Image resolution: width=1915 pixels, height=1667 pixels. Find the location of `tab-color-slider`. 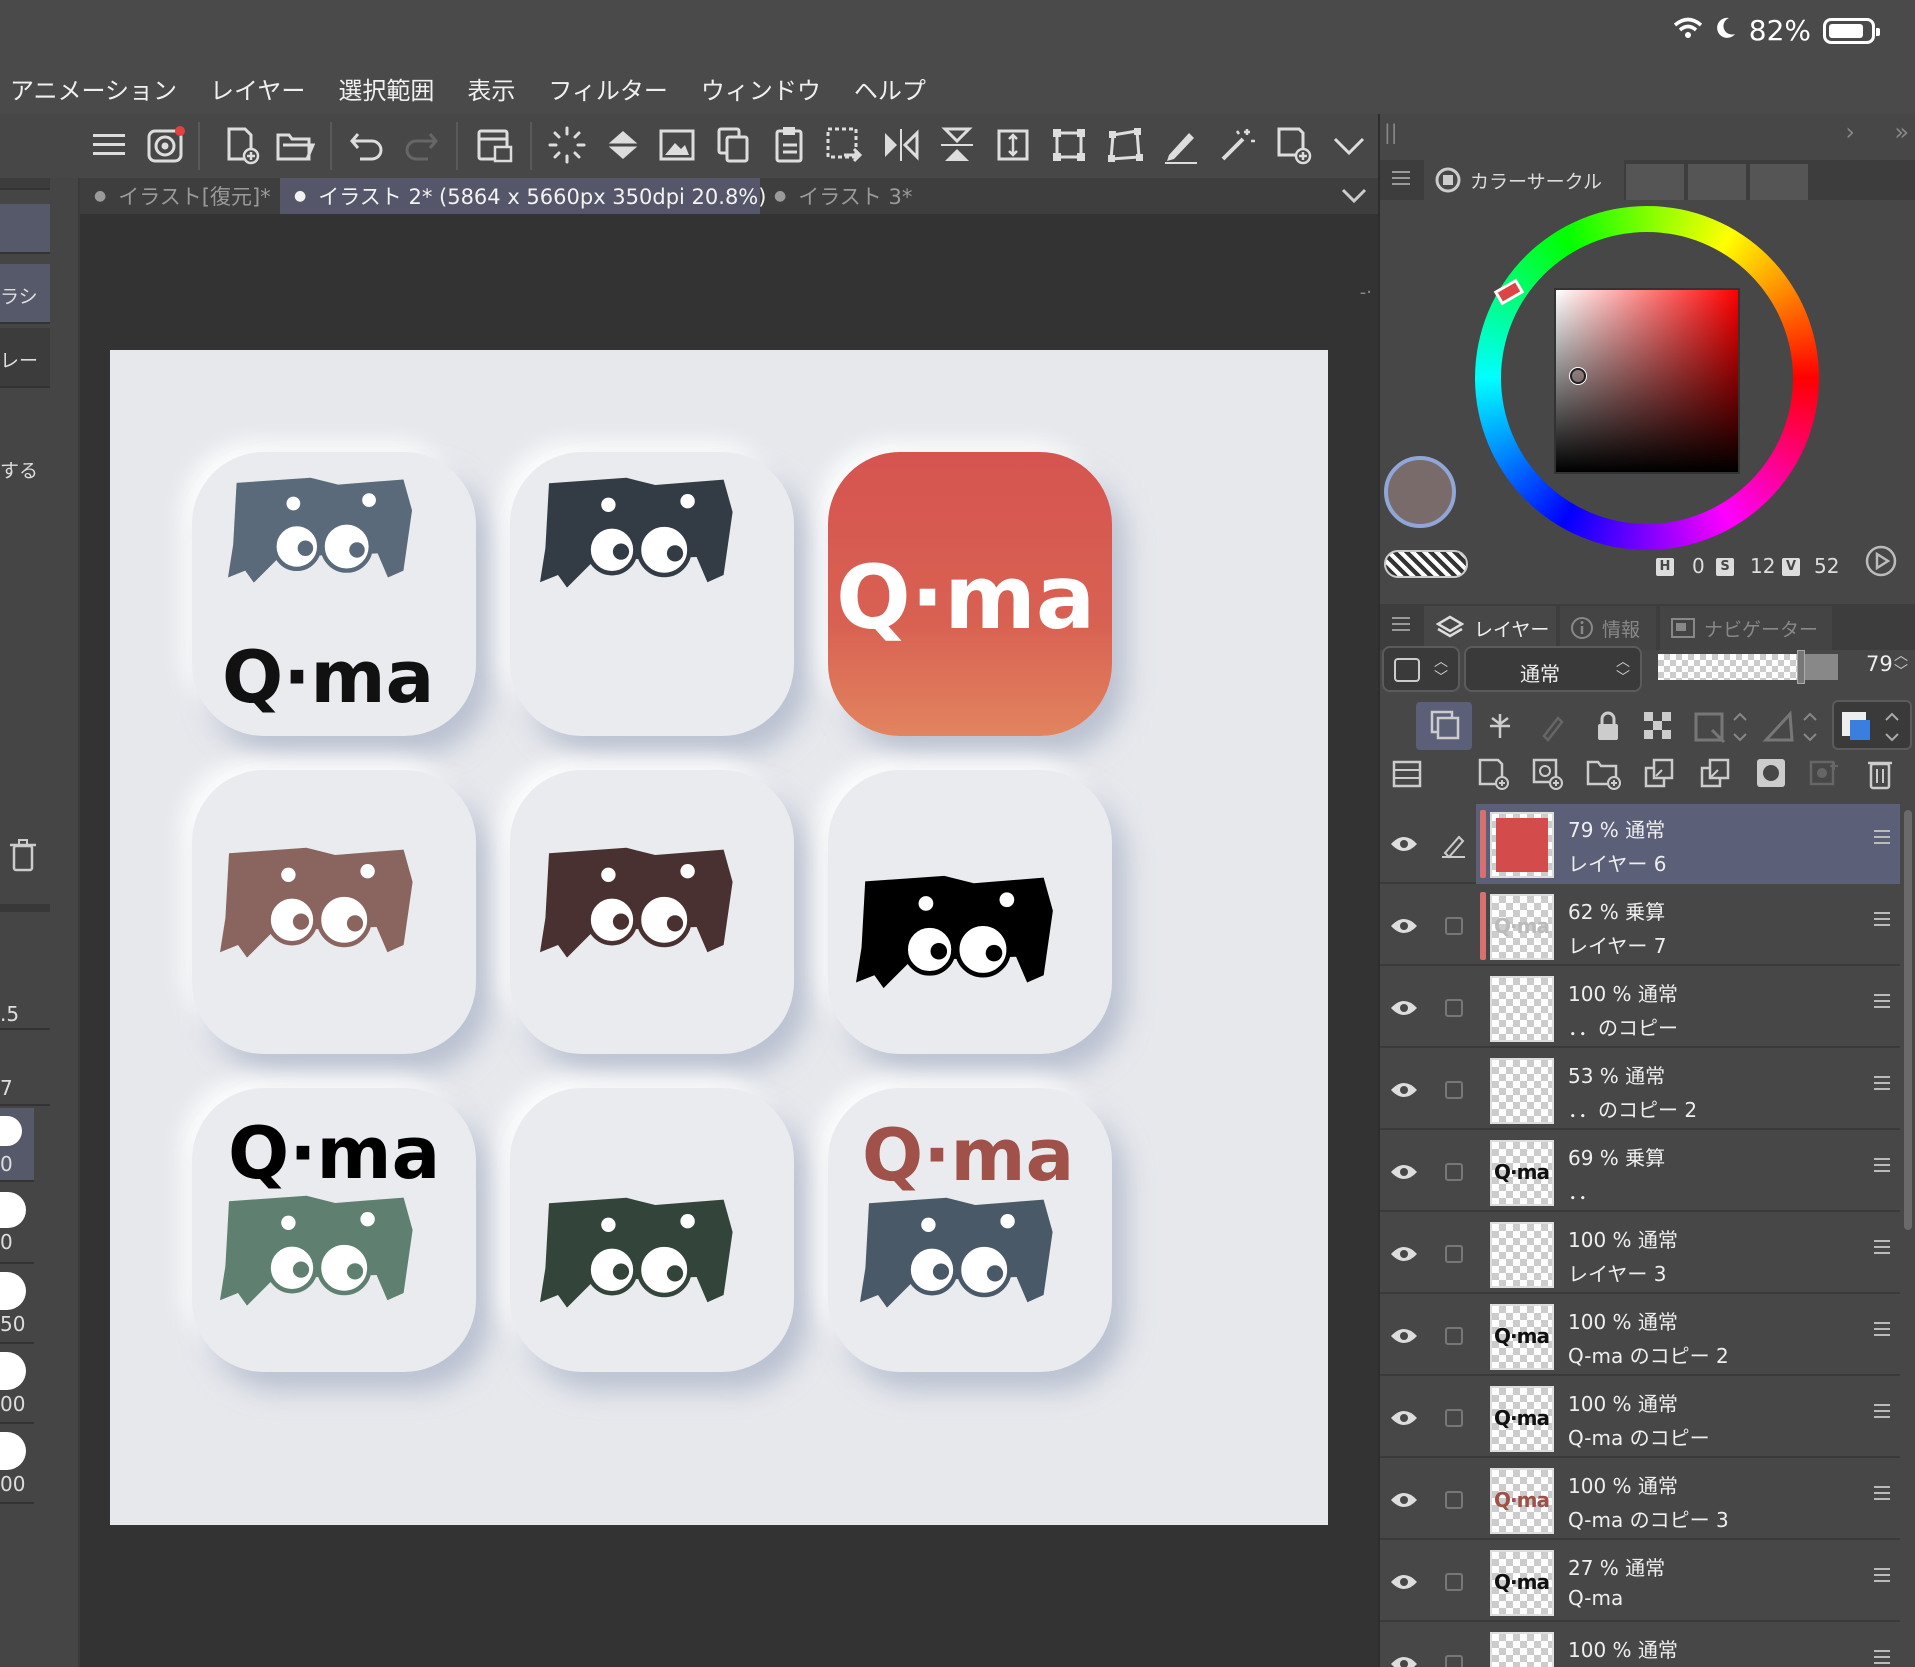

tab-color-slider is located at coordinates (1655, 182).